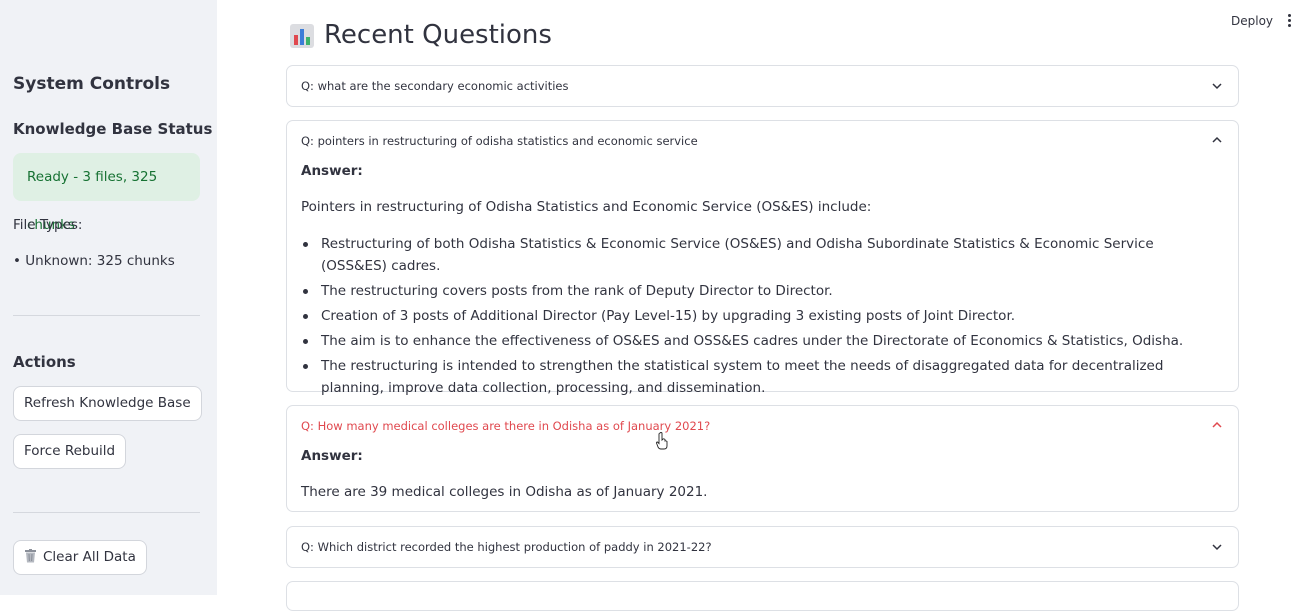 Image resolution: width=1308 pixels, height=611 pixels. Describe the element at coordinates (91, 84) in the screenshot. I see `sidebar-heading: System Controls` at that location.